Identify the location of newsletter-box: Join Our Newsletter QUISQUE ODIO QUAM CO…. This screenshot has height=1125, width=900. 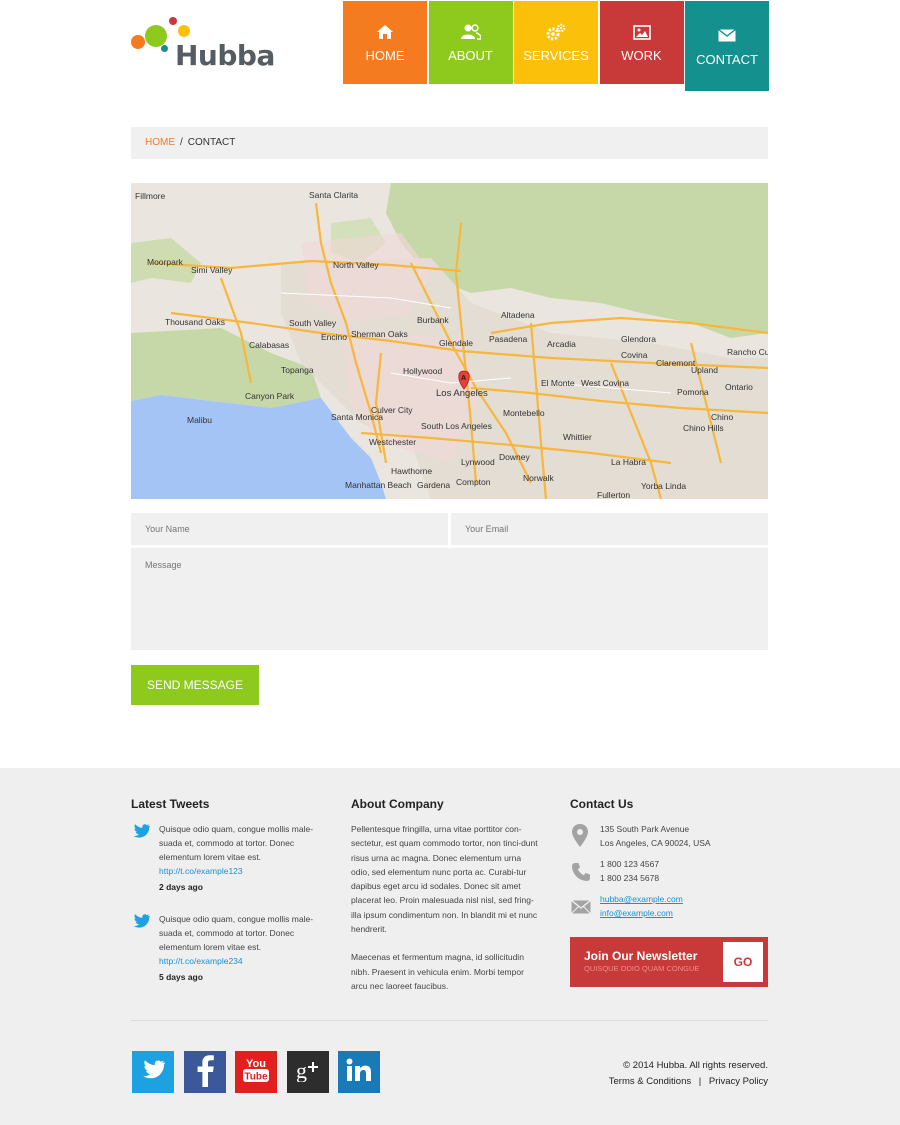
(669, 962).